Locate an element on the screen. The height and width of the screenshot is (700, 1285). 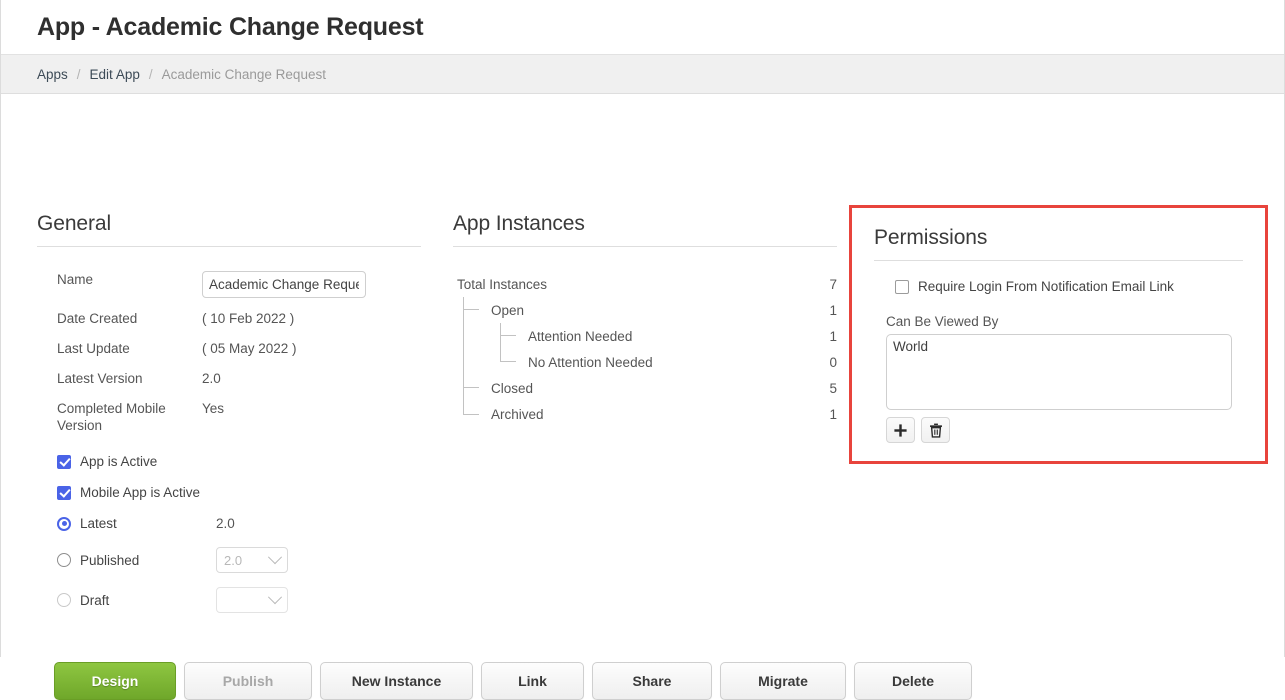
field-value-completed-mobile-version: Yes is located at coordinates (213, 408).